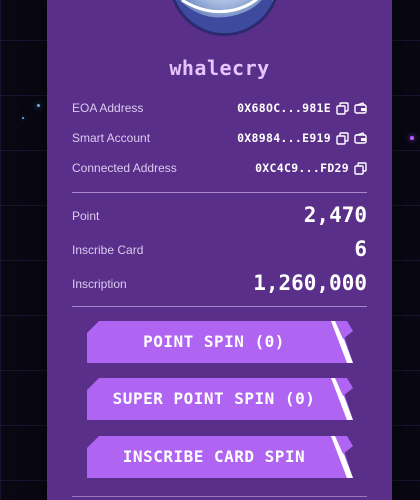 This screenshot has width=420, height=500. I want to click on eoa-address-value-group: 0X68OC...981E, so click(302, 108).